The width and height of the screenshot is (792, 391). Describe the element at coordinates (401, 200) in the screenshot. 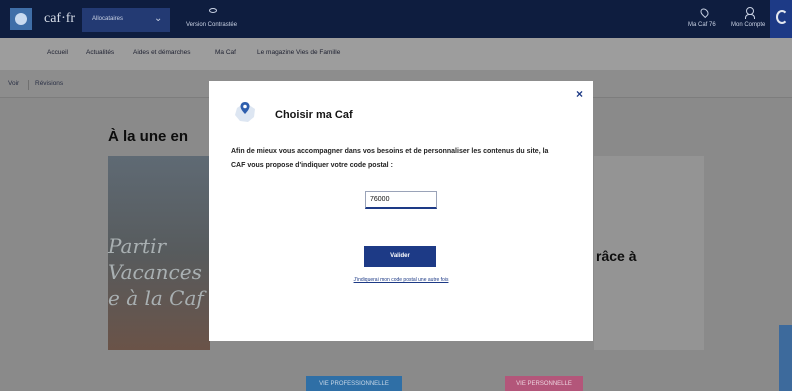

I see `postal-code-input` at that location.